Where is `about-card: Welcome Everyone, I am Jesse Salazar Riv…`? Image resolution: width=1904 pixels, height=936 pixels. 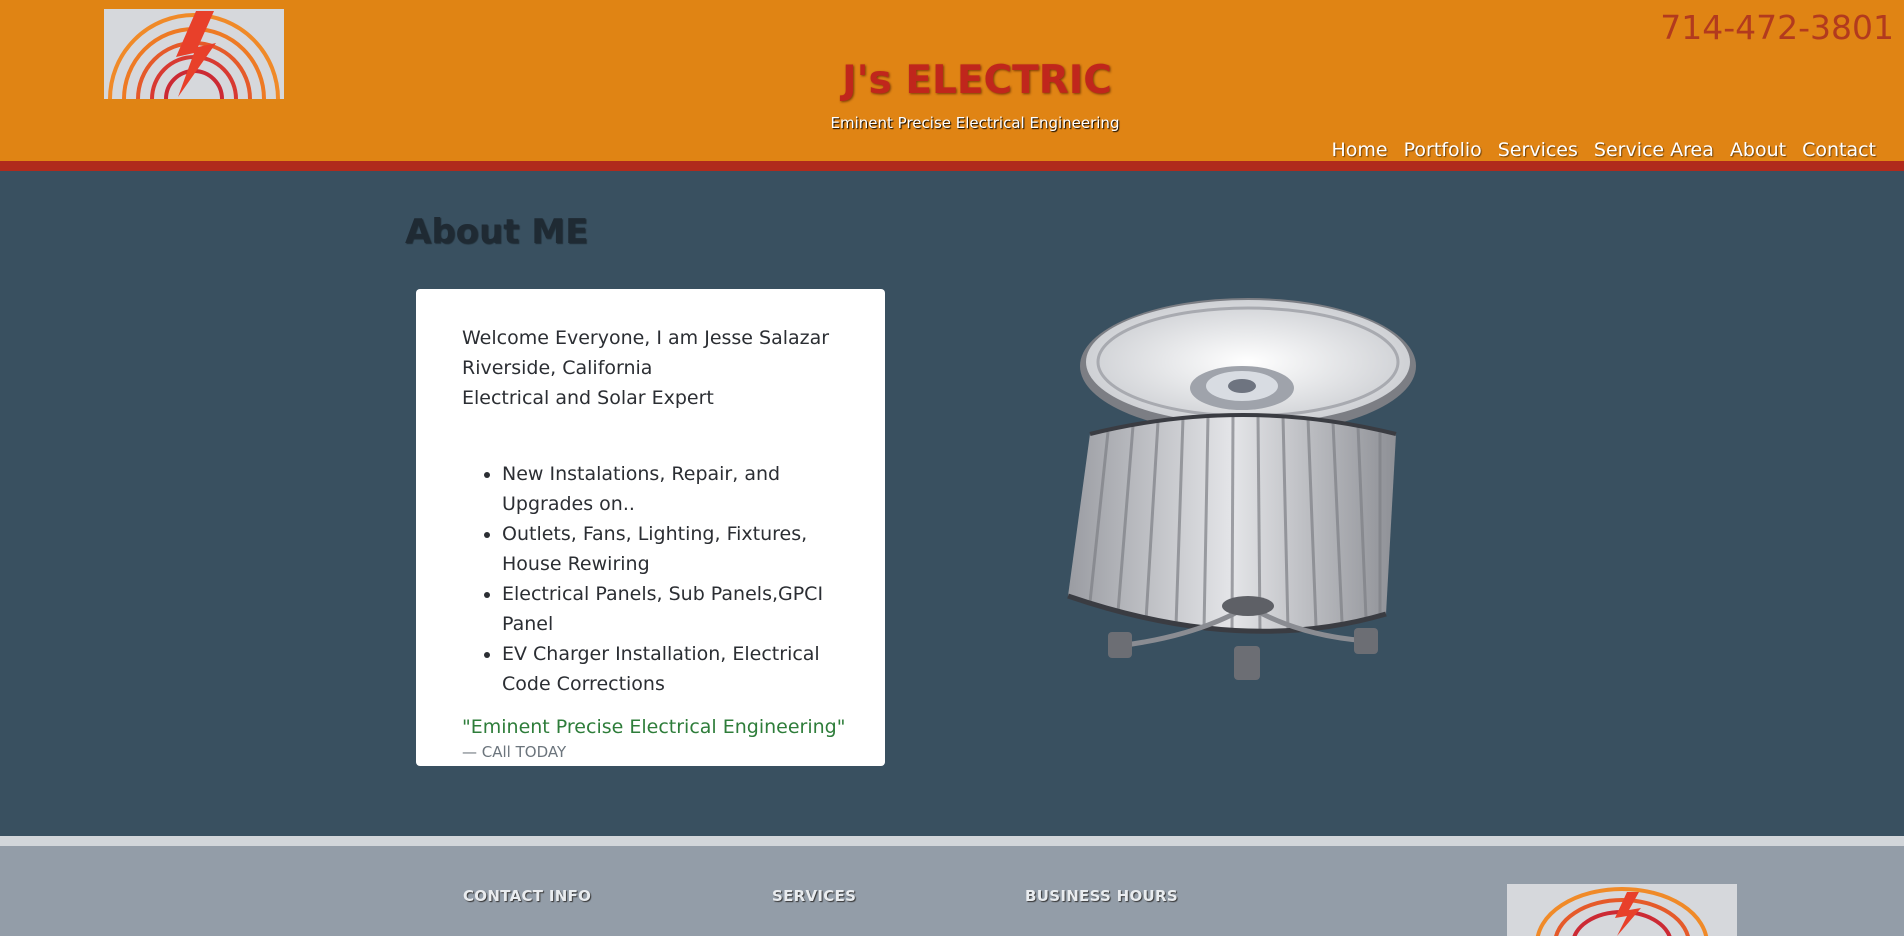
about-card: Welcome Everyone, I am Jesse Salazar Riv… is located at coordinates (650, 527).